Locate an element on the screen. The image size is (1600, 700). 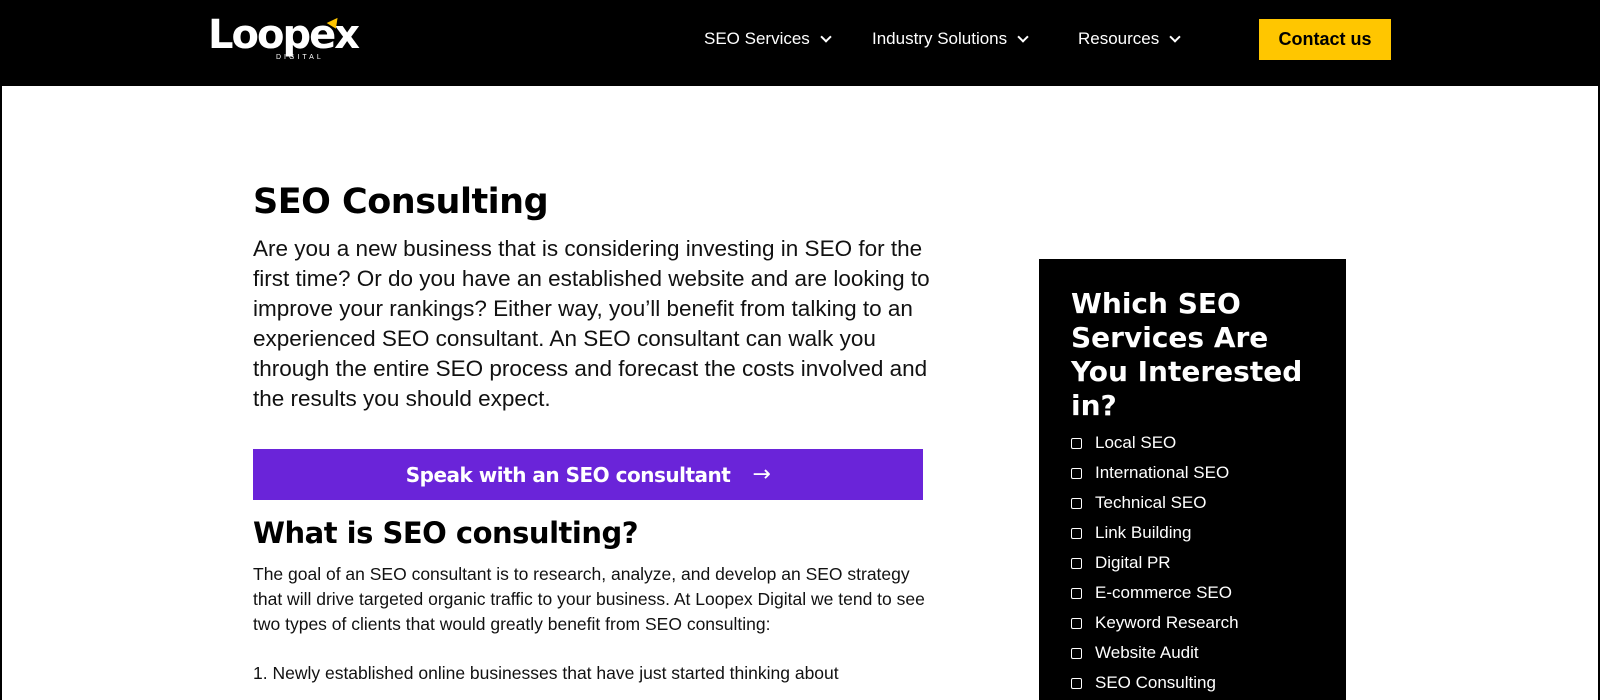
option-label: Digital PR is located at coordinates (1133, 562).